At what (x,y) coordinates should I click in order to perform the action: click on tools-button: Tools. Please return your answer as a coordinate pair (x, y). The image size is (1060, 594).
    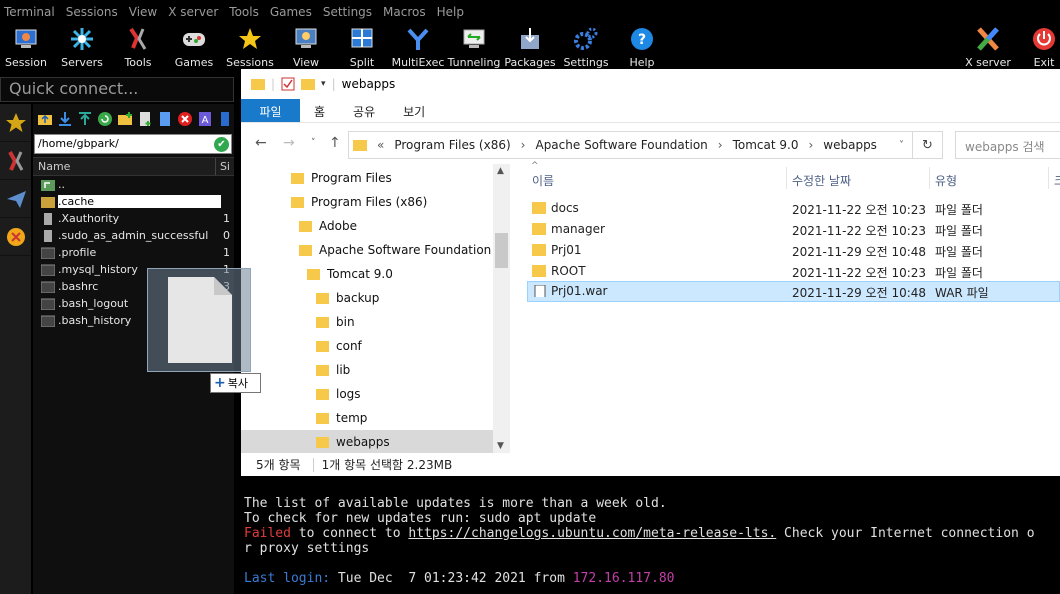
    Looking at the image, I should click on (138, 48).